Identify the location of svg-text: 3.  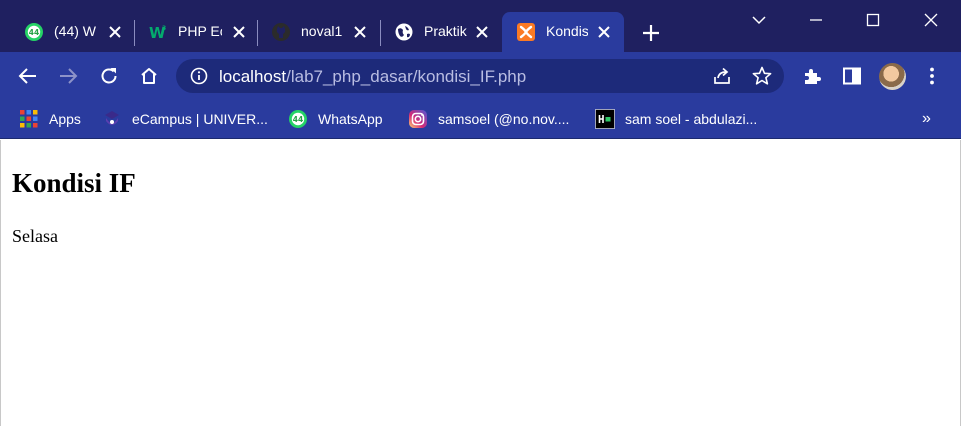
(164, 28).